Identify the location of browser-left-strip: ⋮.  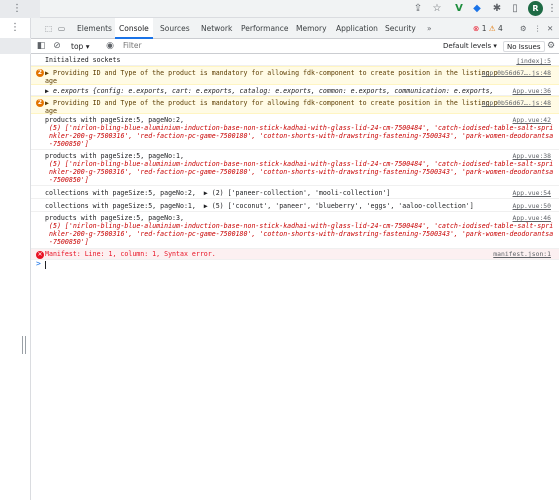
(20, 9).